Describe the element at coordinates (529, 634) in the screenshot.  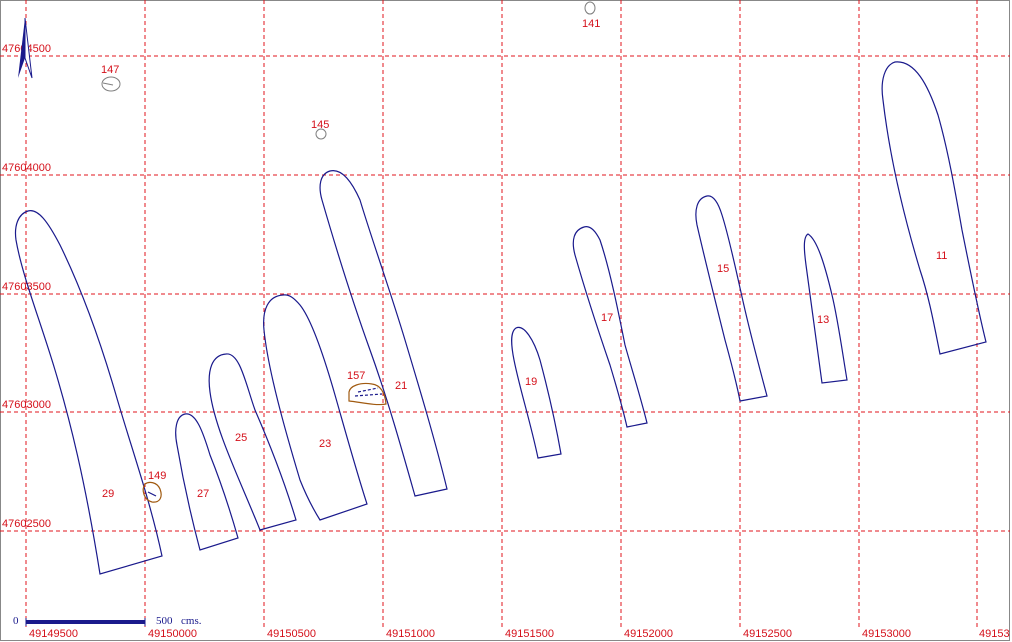
I see `easting-label: 49151500` at that location.